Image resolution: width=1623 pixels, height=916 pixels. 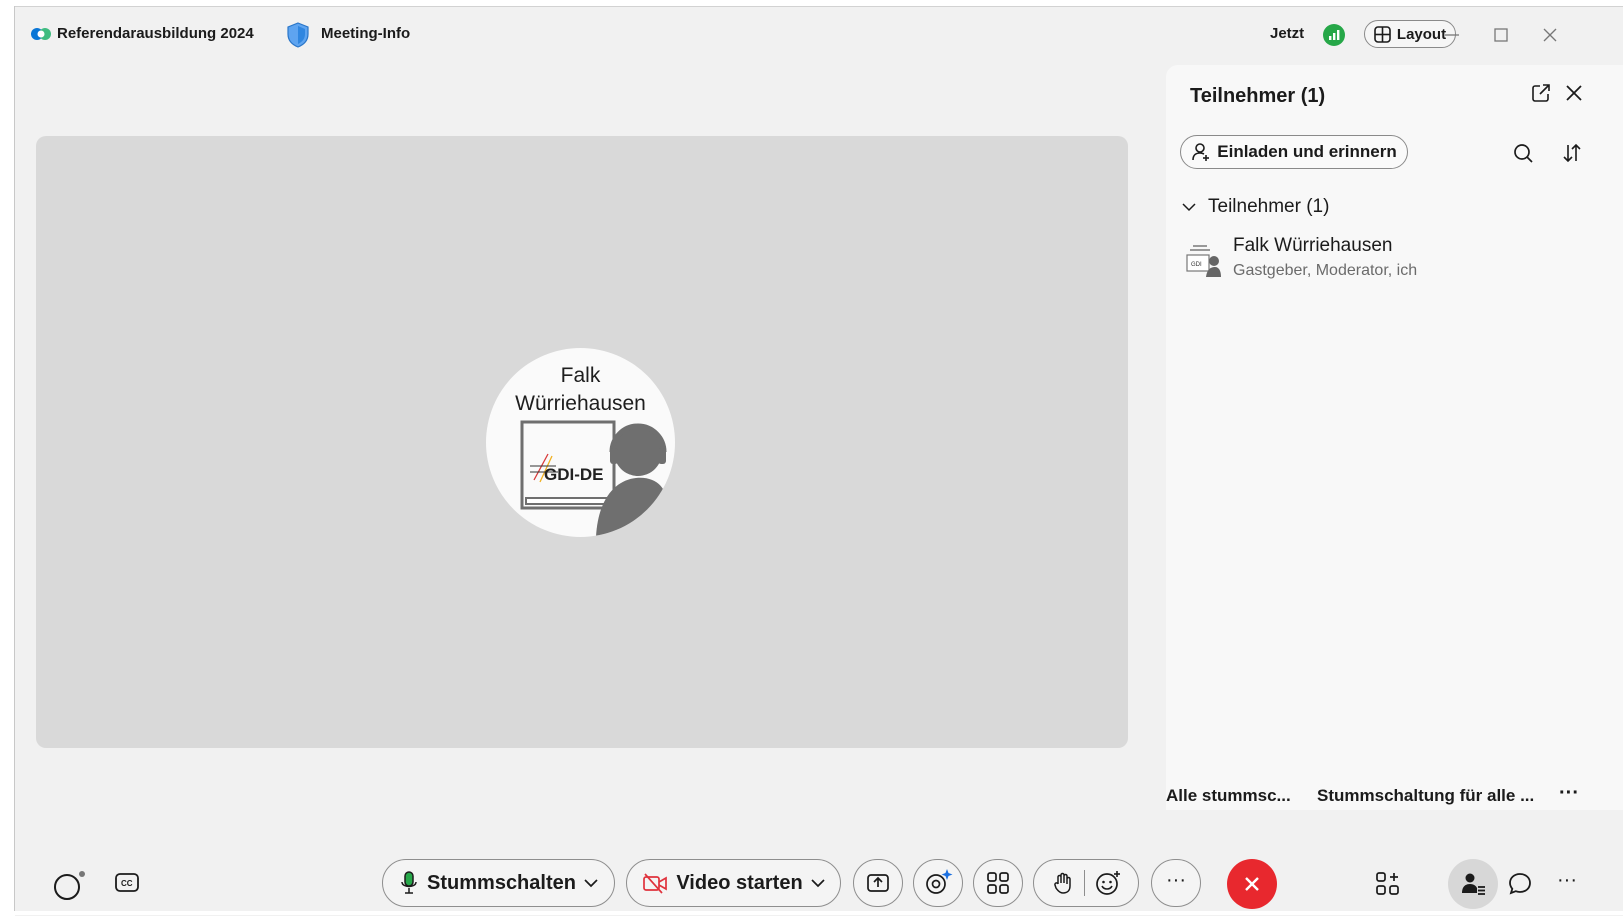 I want to click on participants-toggle-button, so click(x=1473, y=884).